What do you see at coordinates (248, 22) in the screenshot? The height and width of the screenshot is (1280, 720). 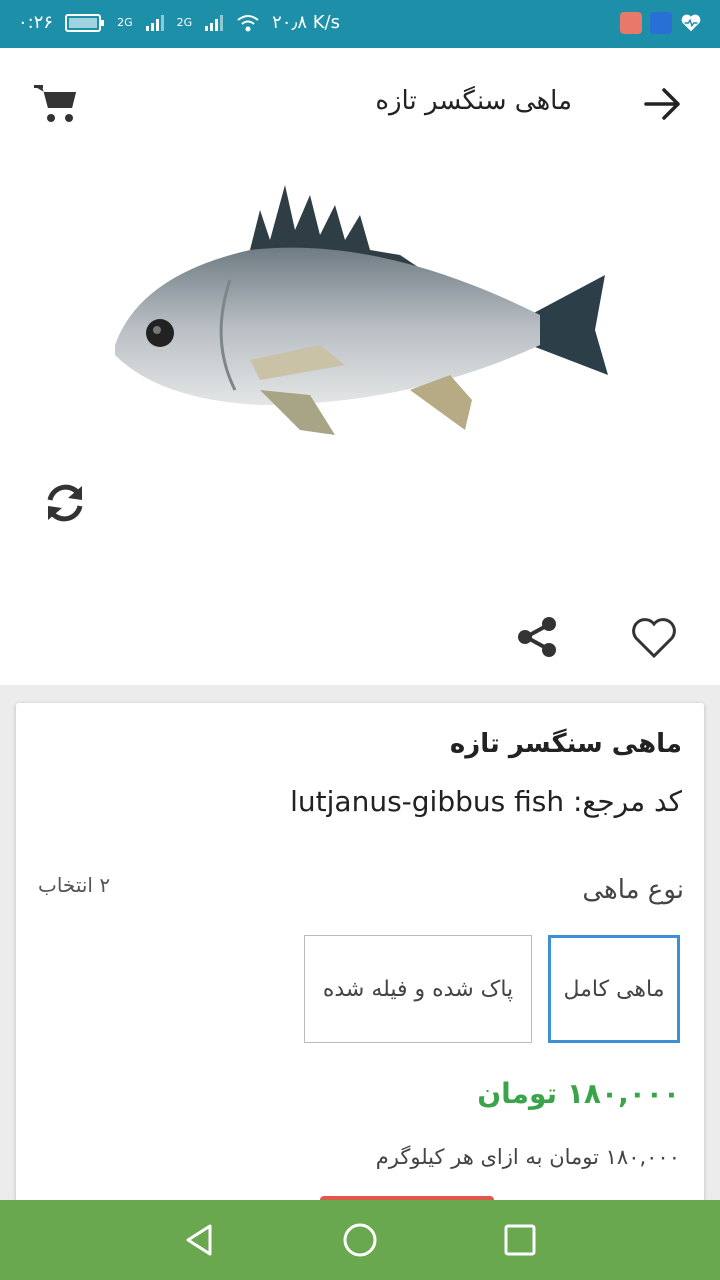 I see `wifi-icon` at bounding box center [248, 22].